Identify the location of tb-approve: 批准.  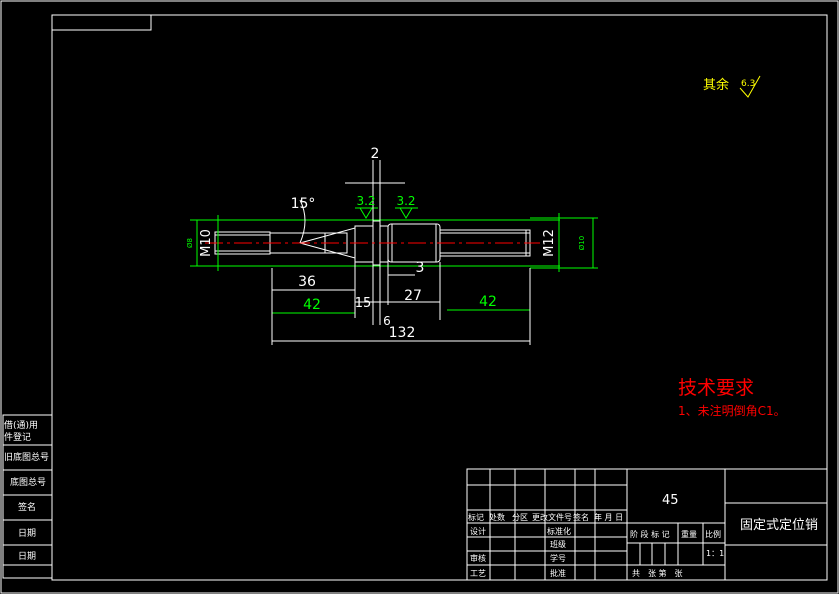
(558, 573).